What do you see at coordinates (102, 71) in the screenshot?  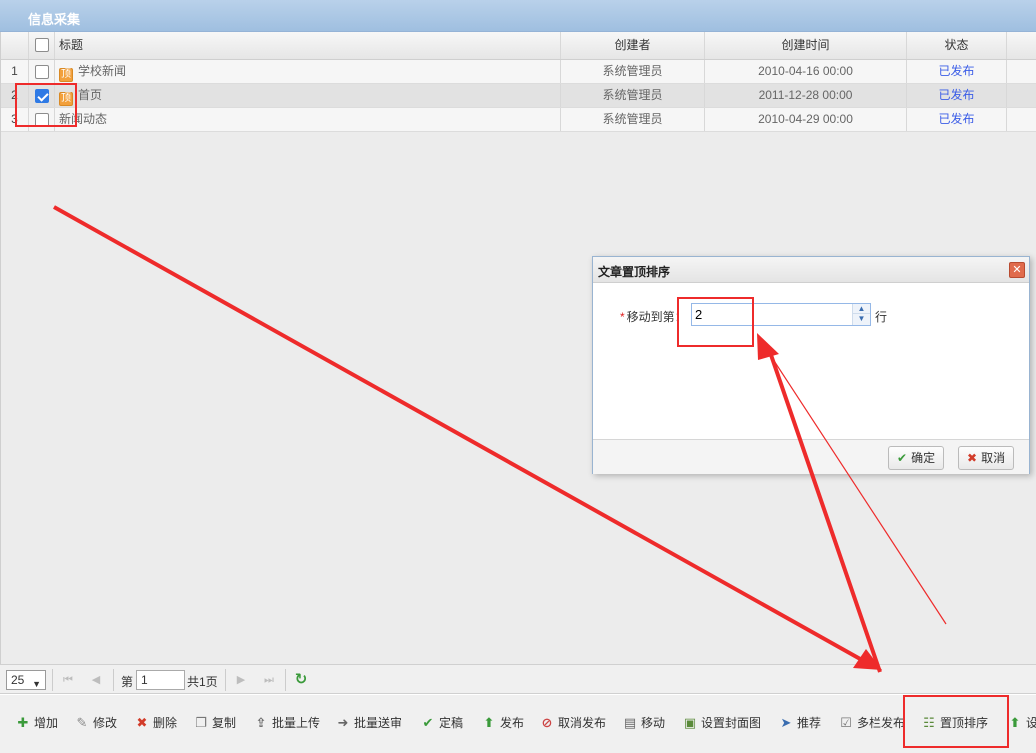 I see `title-text: 学校新闻` at bounding box center [102, 71].